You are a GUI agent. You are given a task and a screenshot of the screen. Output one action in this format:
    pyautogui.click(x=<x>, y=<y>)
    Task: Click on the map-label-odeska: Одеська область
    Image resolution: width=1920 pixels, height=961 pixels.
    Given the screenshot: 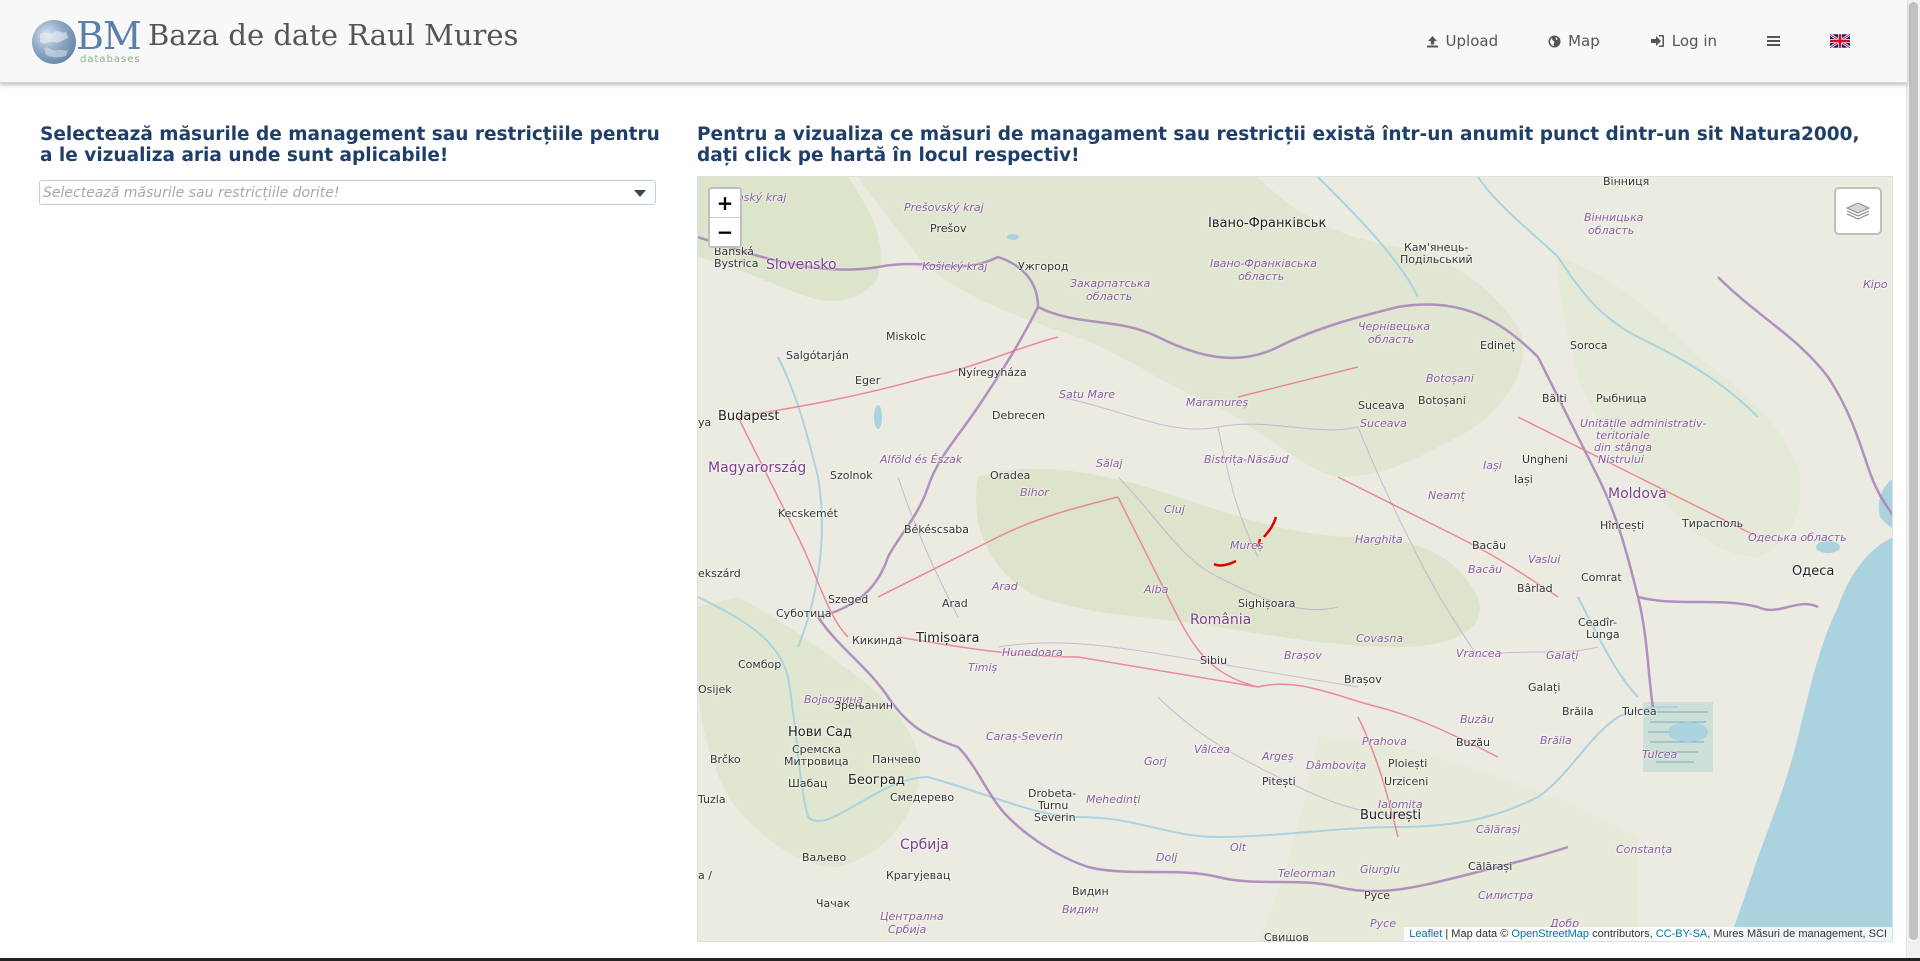 What is the action you would take?
    pyautogui.click(x=1797, y=537)
    